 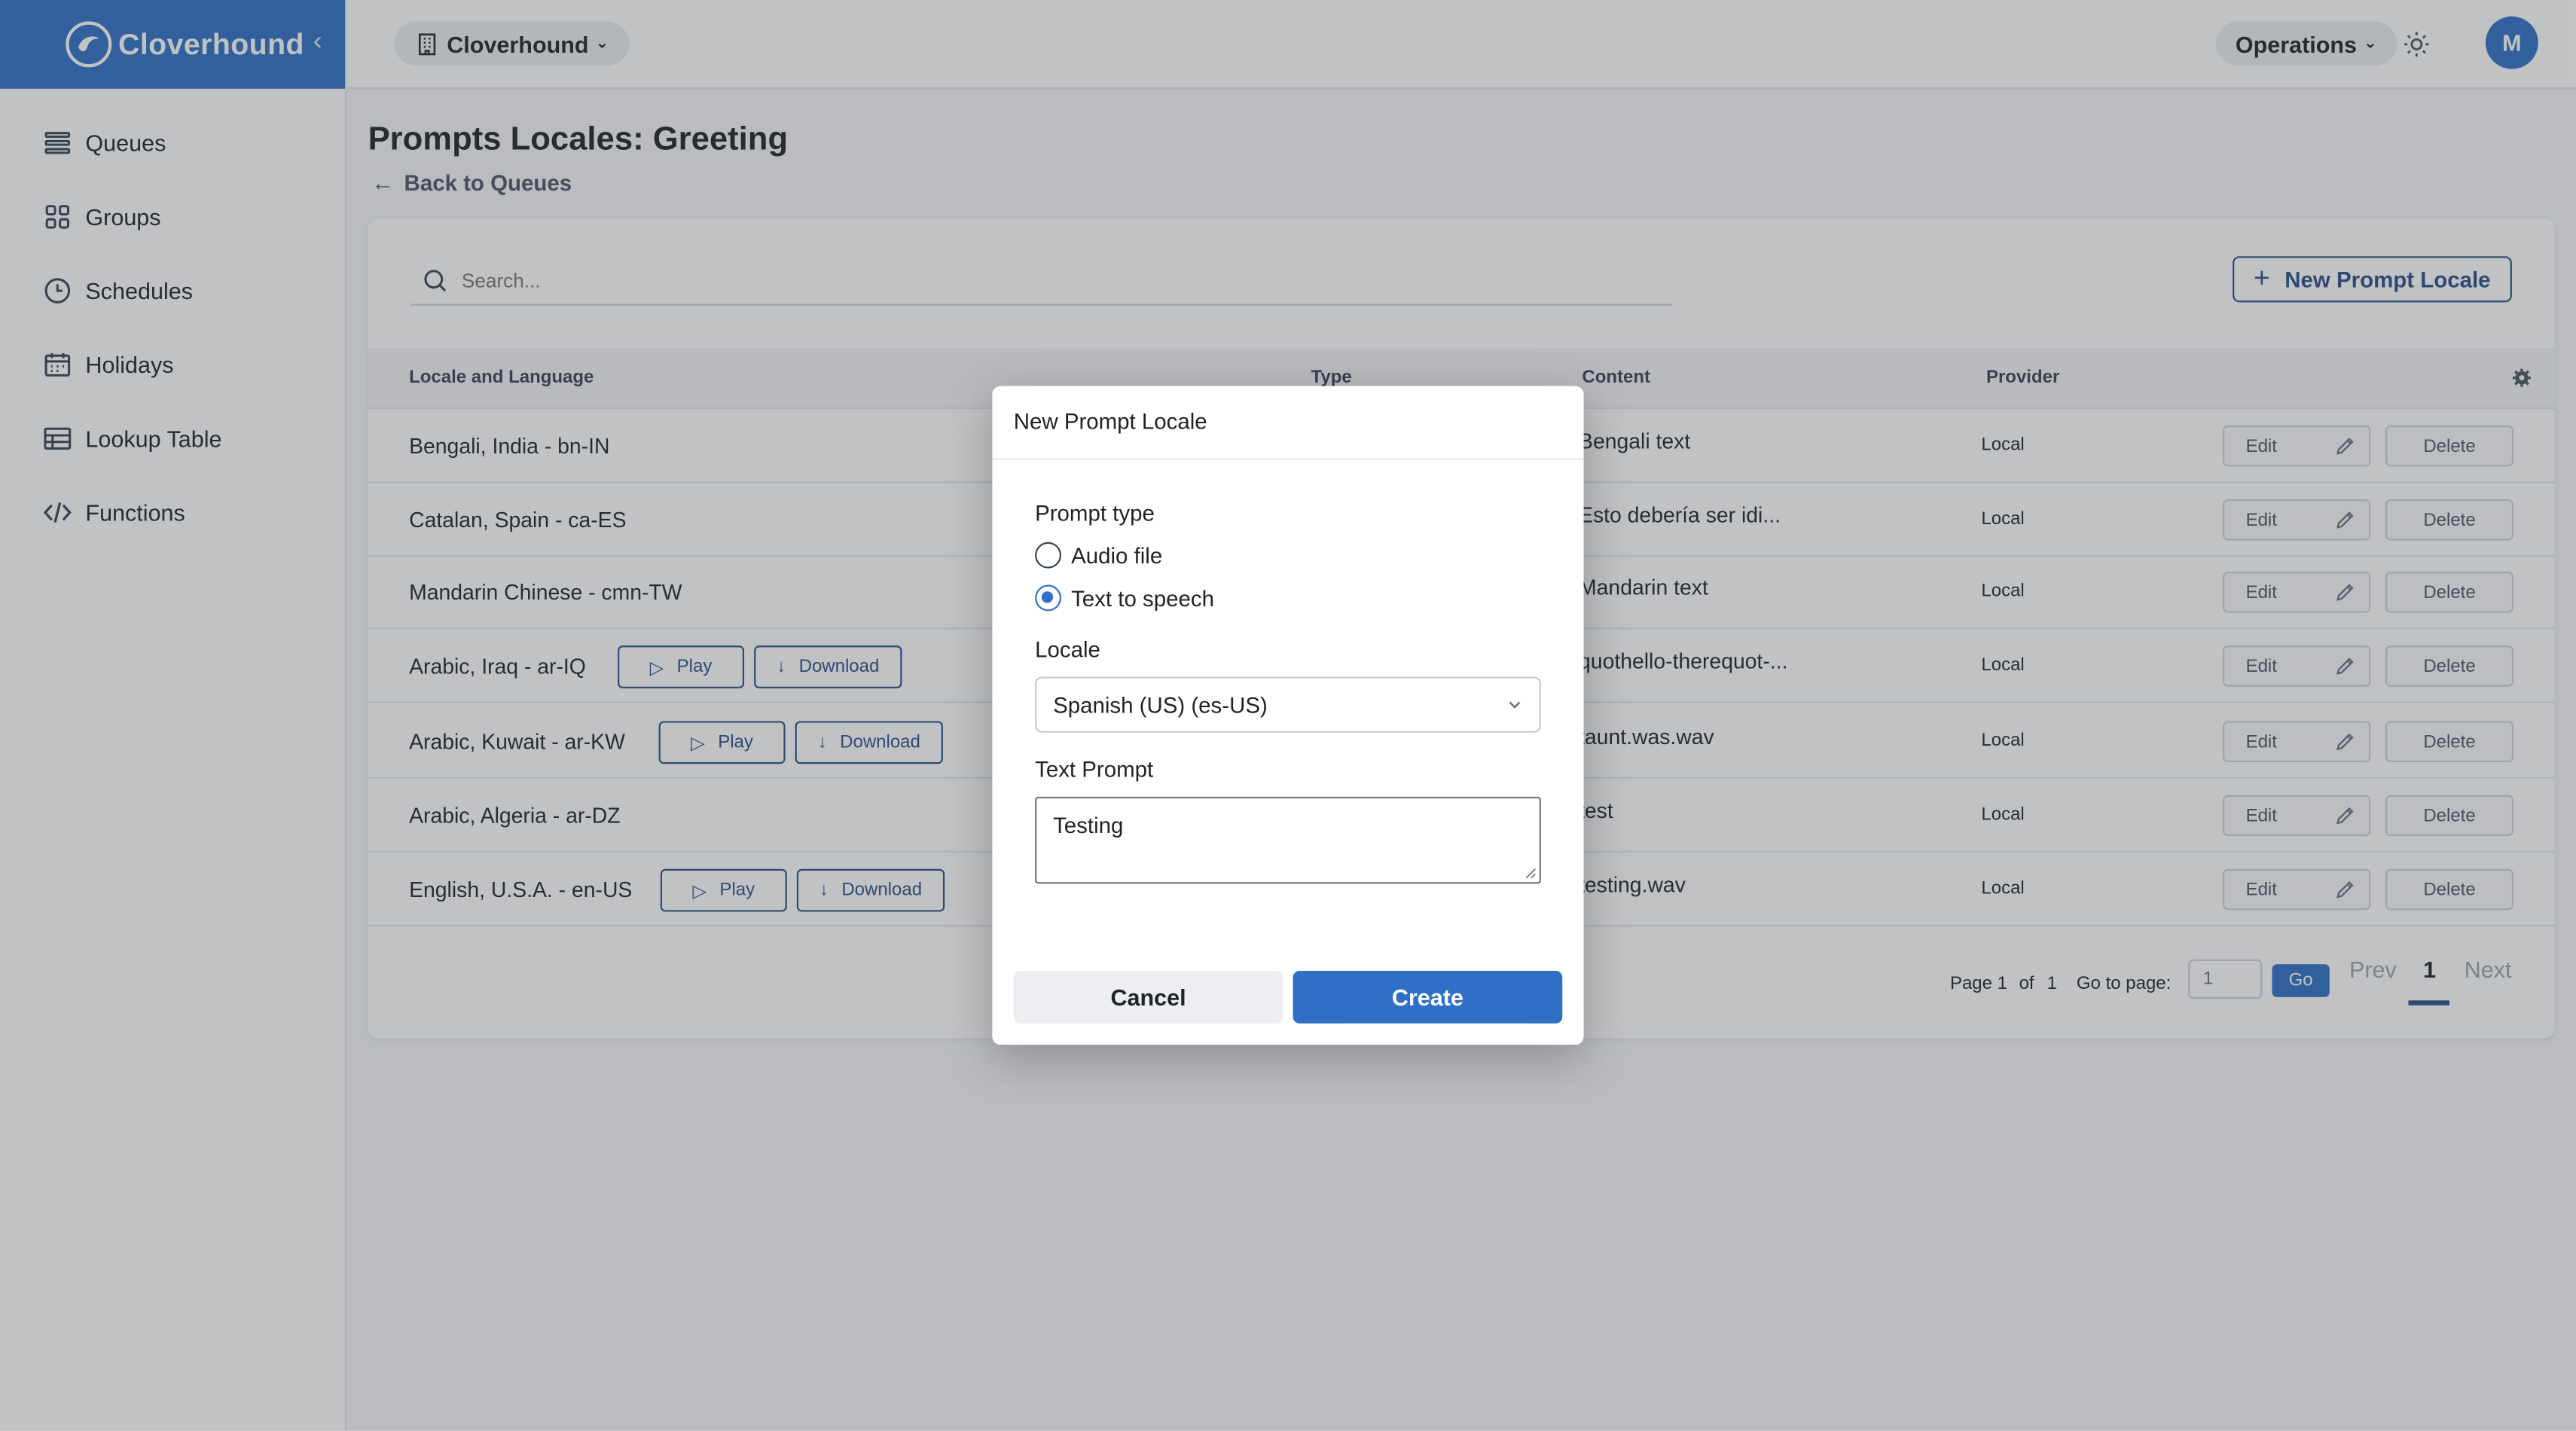 What do you see at coordinates (1095, 513) in the screenshot?
I see `prompt-type-label: Prompt type` at bounding box center [1095, 513].